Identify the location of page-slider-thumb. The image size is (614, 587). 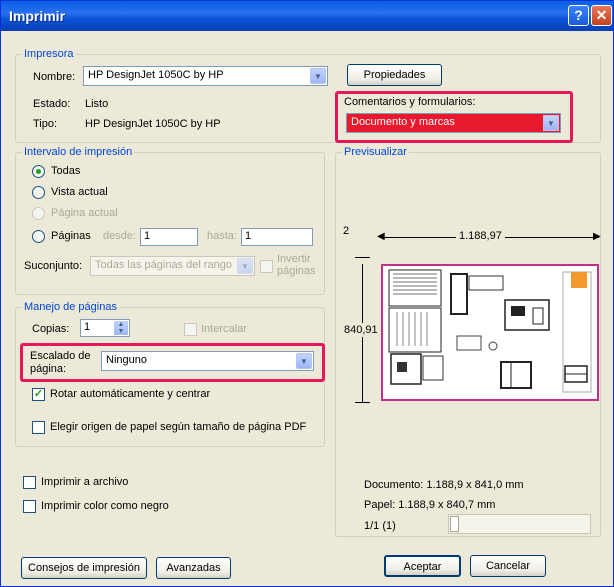
(454, 524).